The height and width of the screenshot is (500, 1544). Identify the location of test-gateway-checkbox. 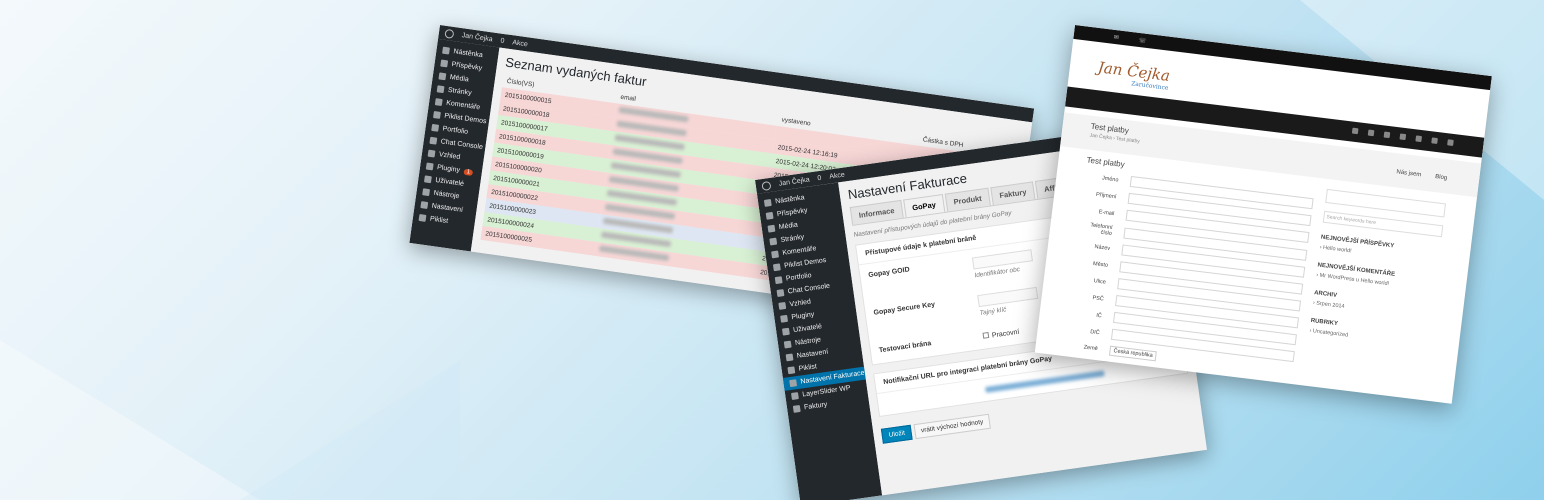
(986, 335).